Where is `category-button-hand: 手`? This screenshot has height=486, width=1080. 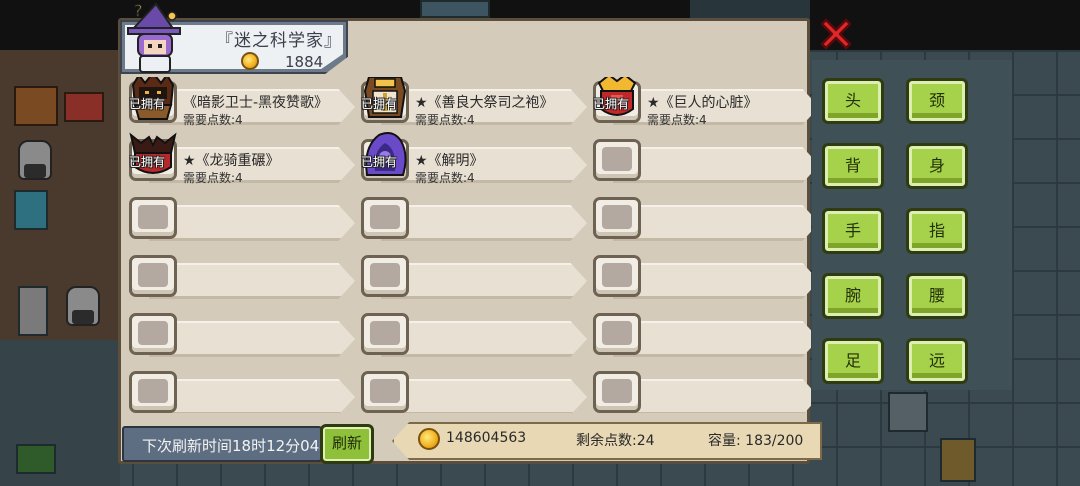 category-button-hand: 手 is located at coordinates (853, 231).